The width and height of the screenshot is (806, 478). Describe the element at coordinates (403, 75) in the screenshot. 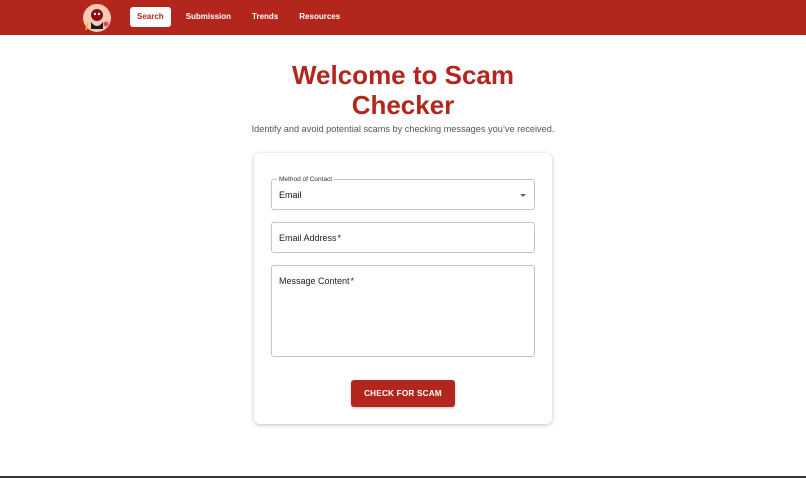

I see `page-title-line-1: Welcome to Scam` at that location.